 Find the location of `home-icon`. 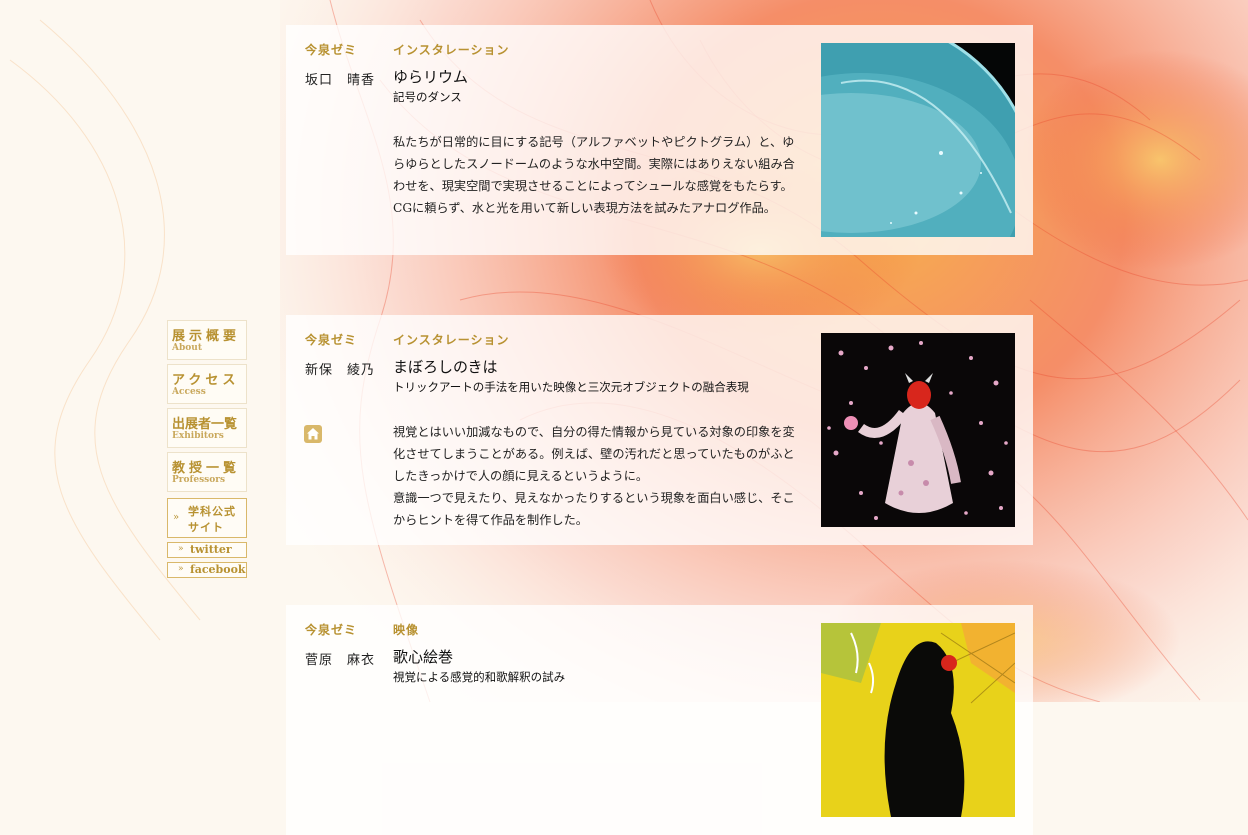

home-icon is located at coordinates (313, 434).